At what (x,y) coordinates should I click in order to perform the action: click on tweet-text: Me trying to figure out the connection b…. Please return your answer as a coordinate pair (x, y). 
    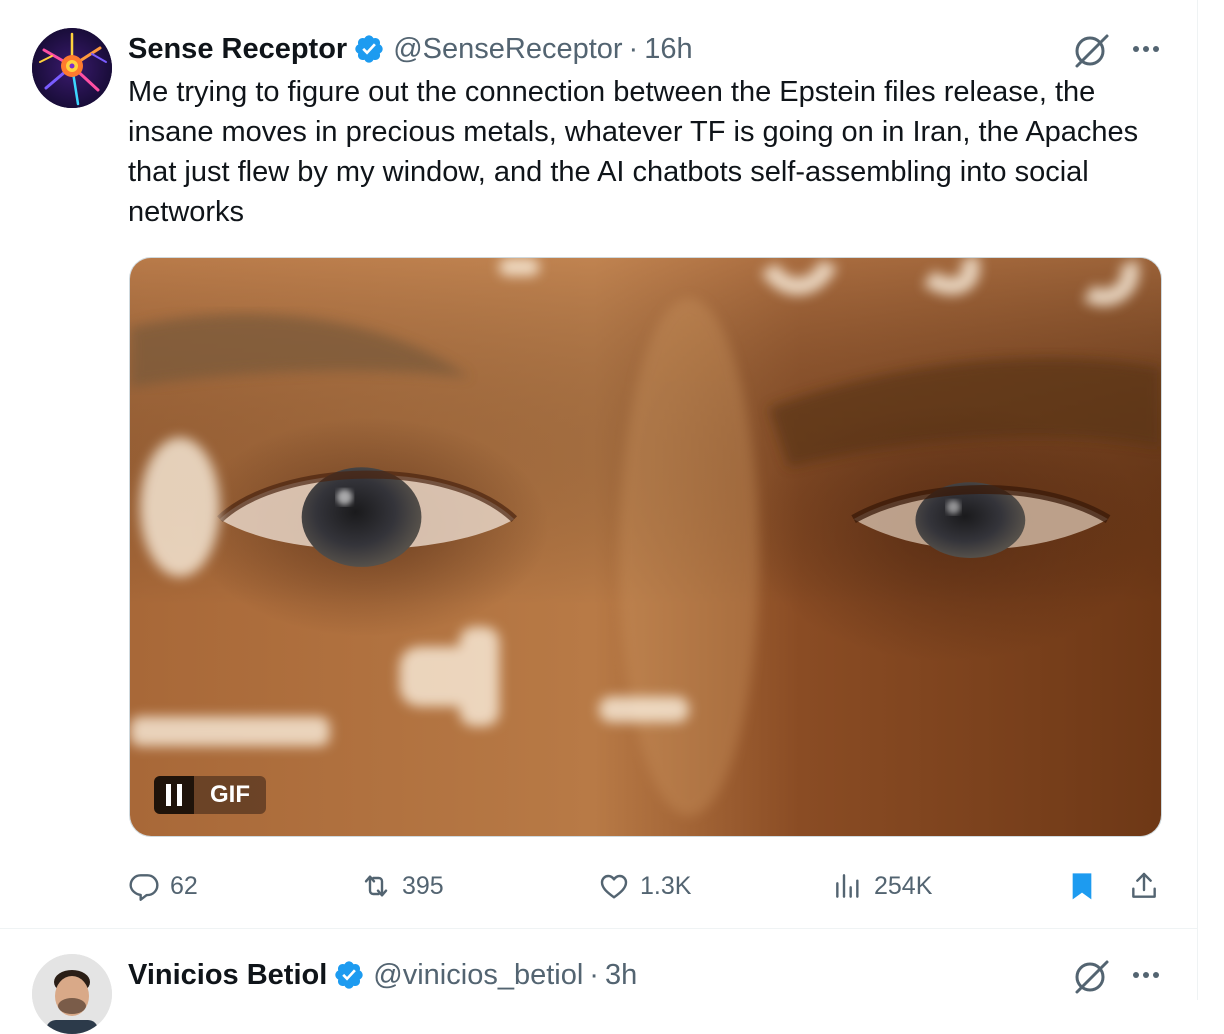
    Looking at the image, I should click on (633, 152).